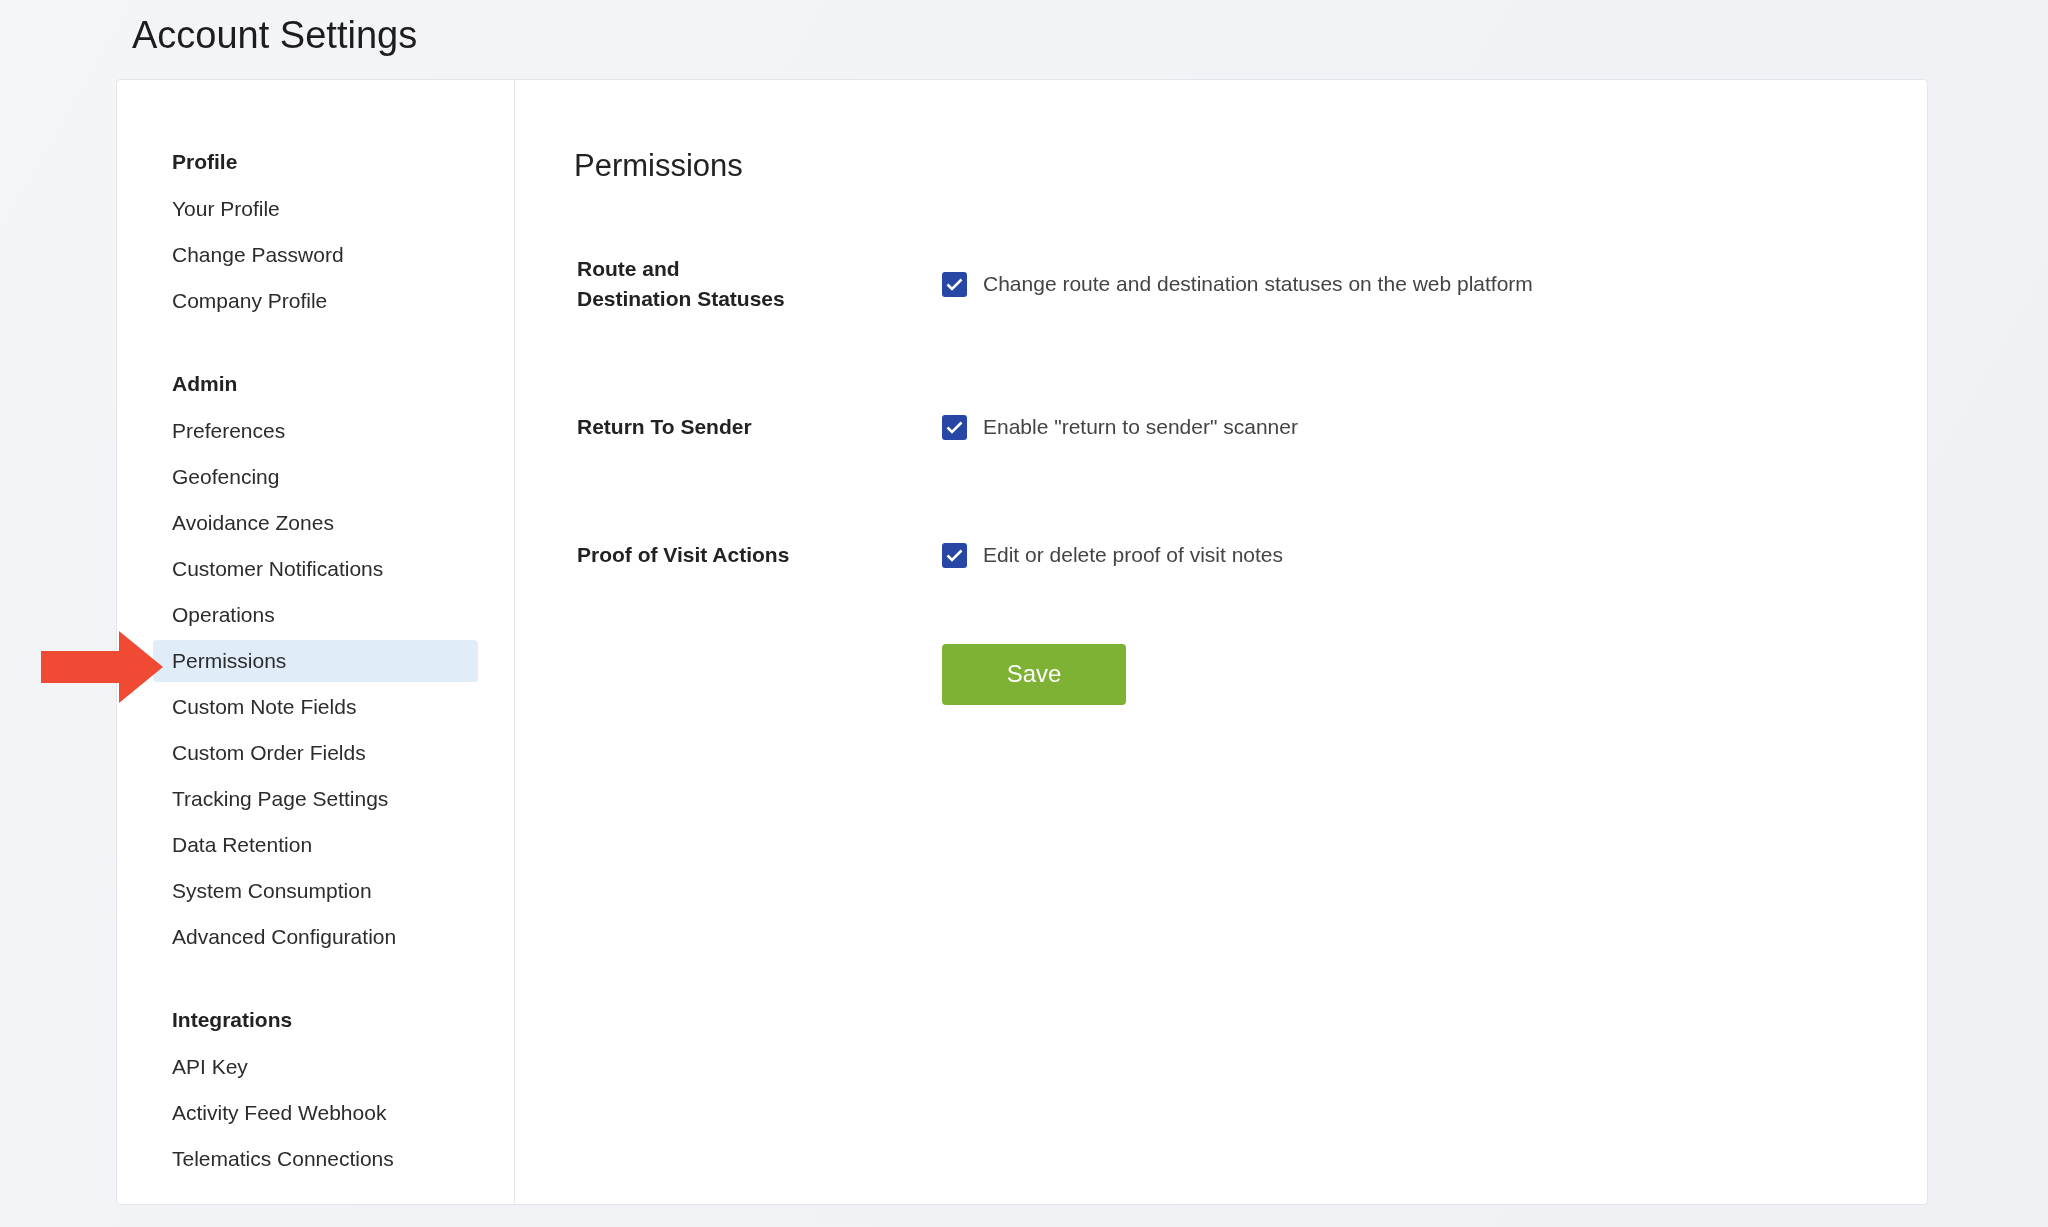 The width and height of the screenshot is (2048, 1227). What do you see at coordinates (683, 555) in the screenshot?
I see `setting-label: Proof of Visit Actions` at bounding box center [683, 555].